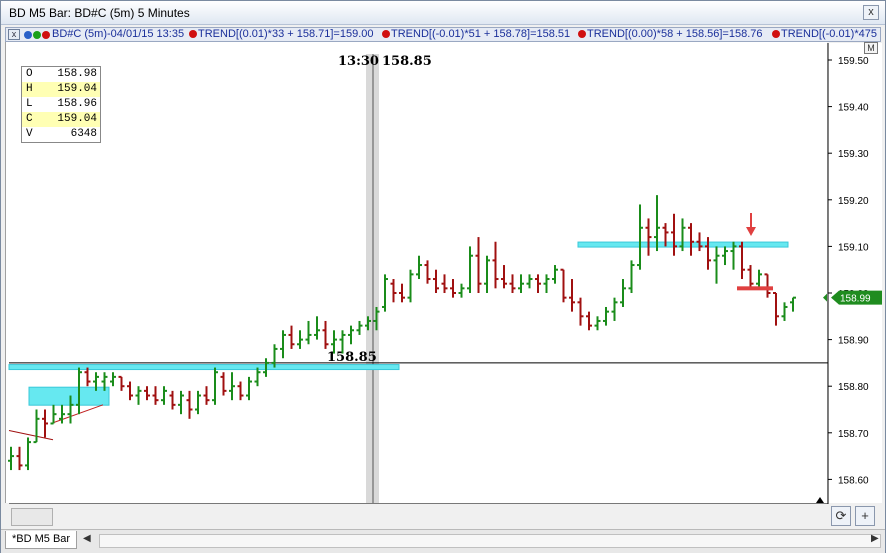  What do you see at coordinates (29, 74) in the screenshot?
I see `ohlc-key: O` at bounding box center [29, 74].